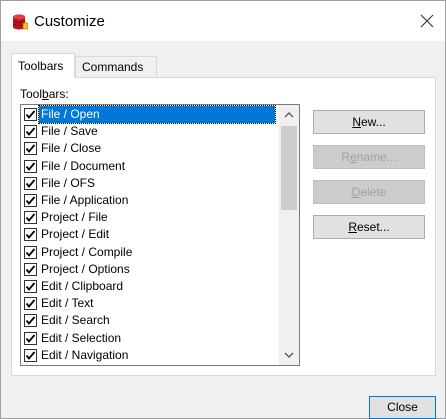  Describe the element at coordinates (87, 251) in the screenshot. I see `toolbar-label: Project / Compile` at that location.